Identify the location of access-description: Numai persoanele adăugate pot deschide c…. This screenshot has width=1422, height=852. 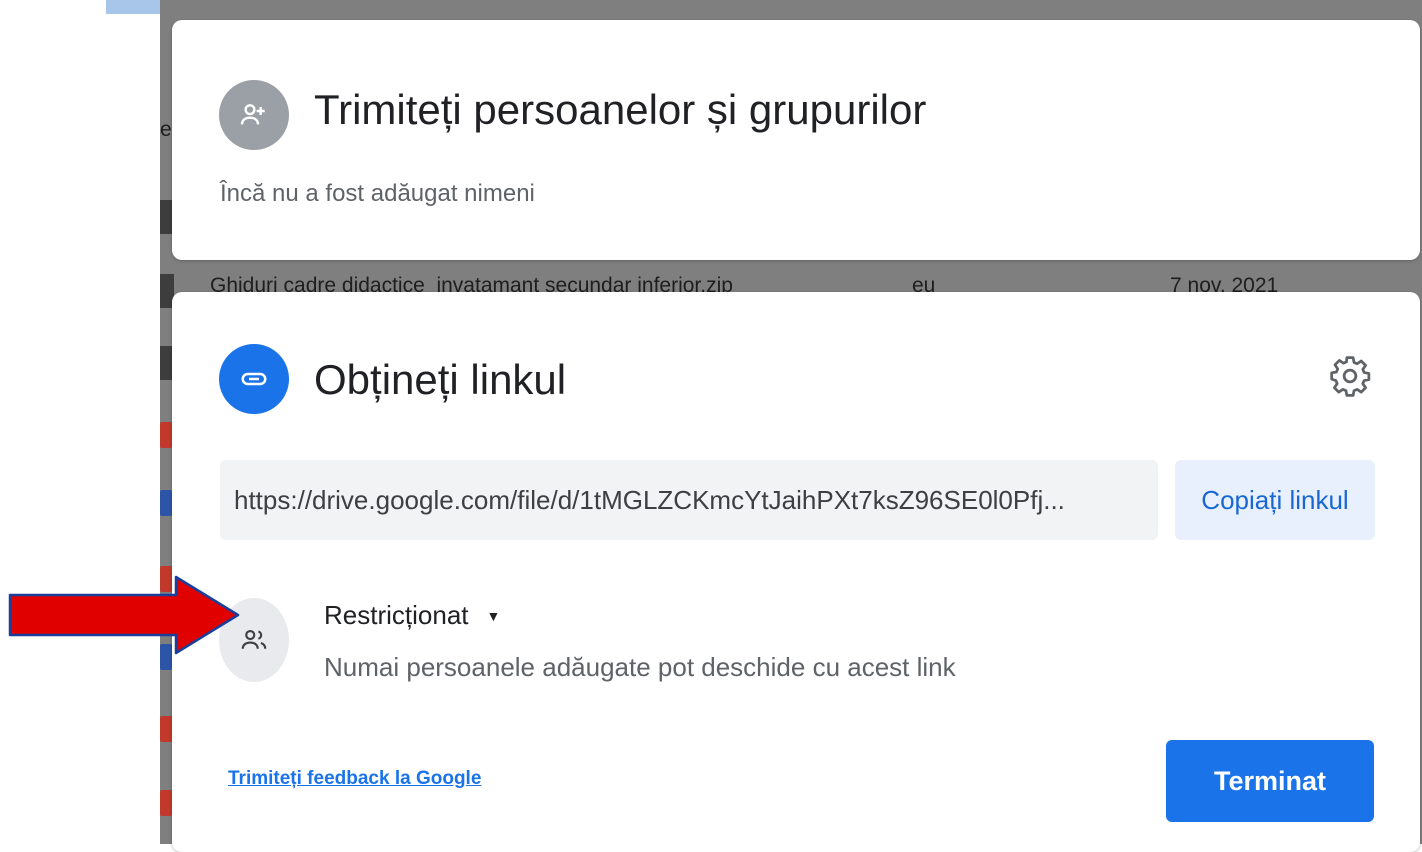
(640, 667).